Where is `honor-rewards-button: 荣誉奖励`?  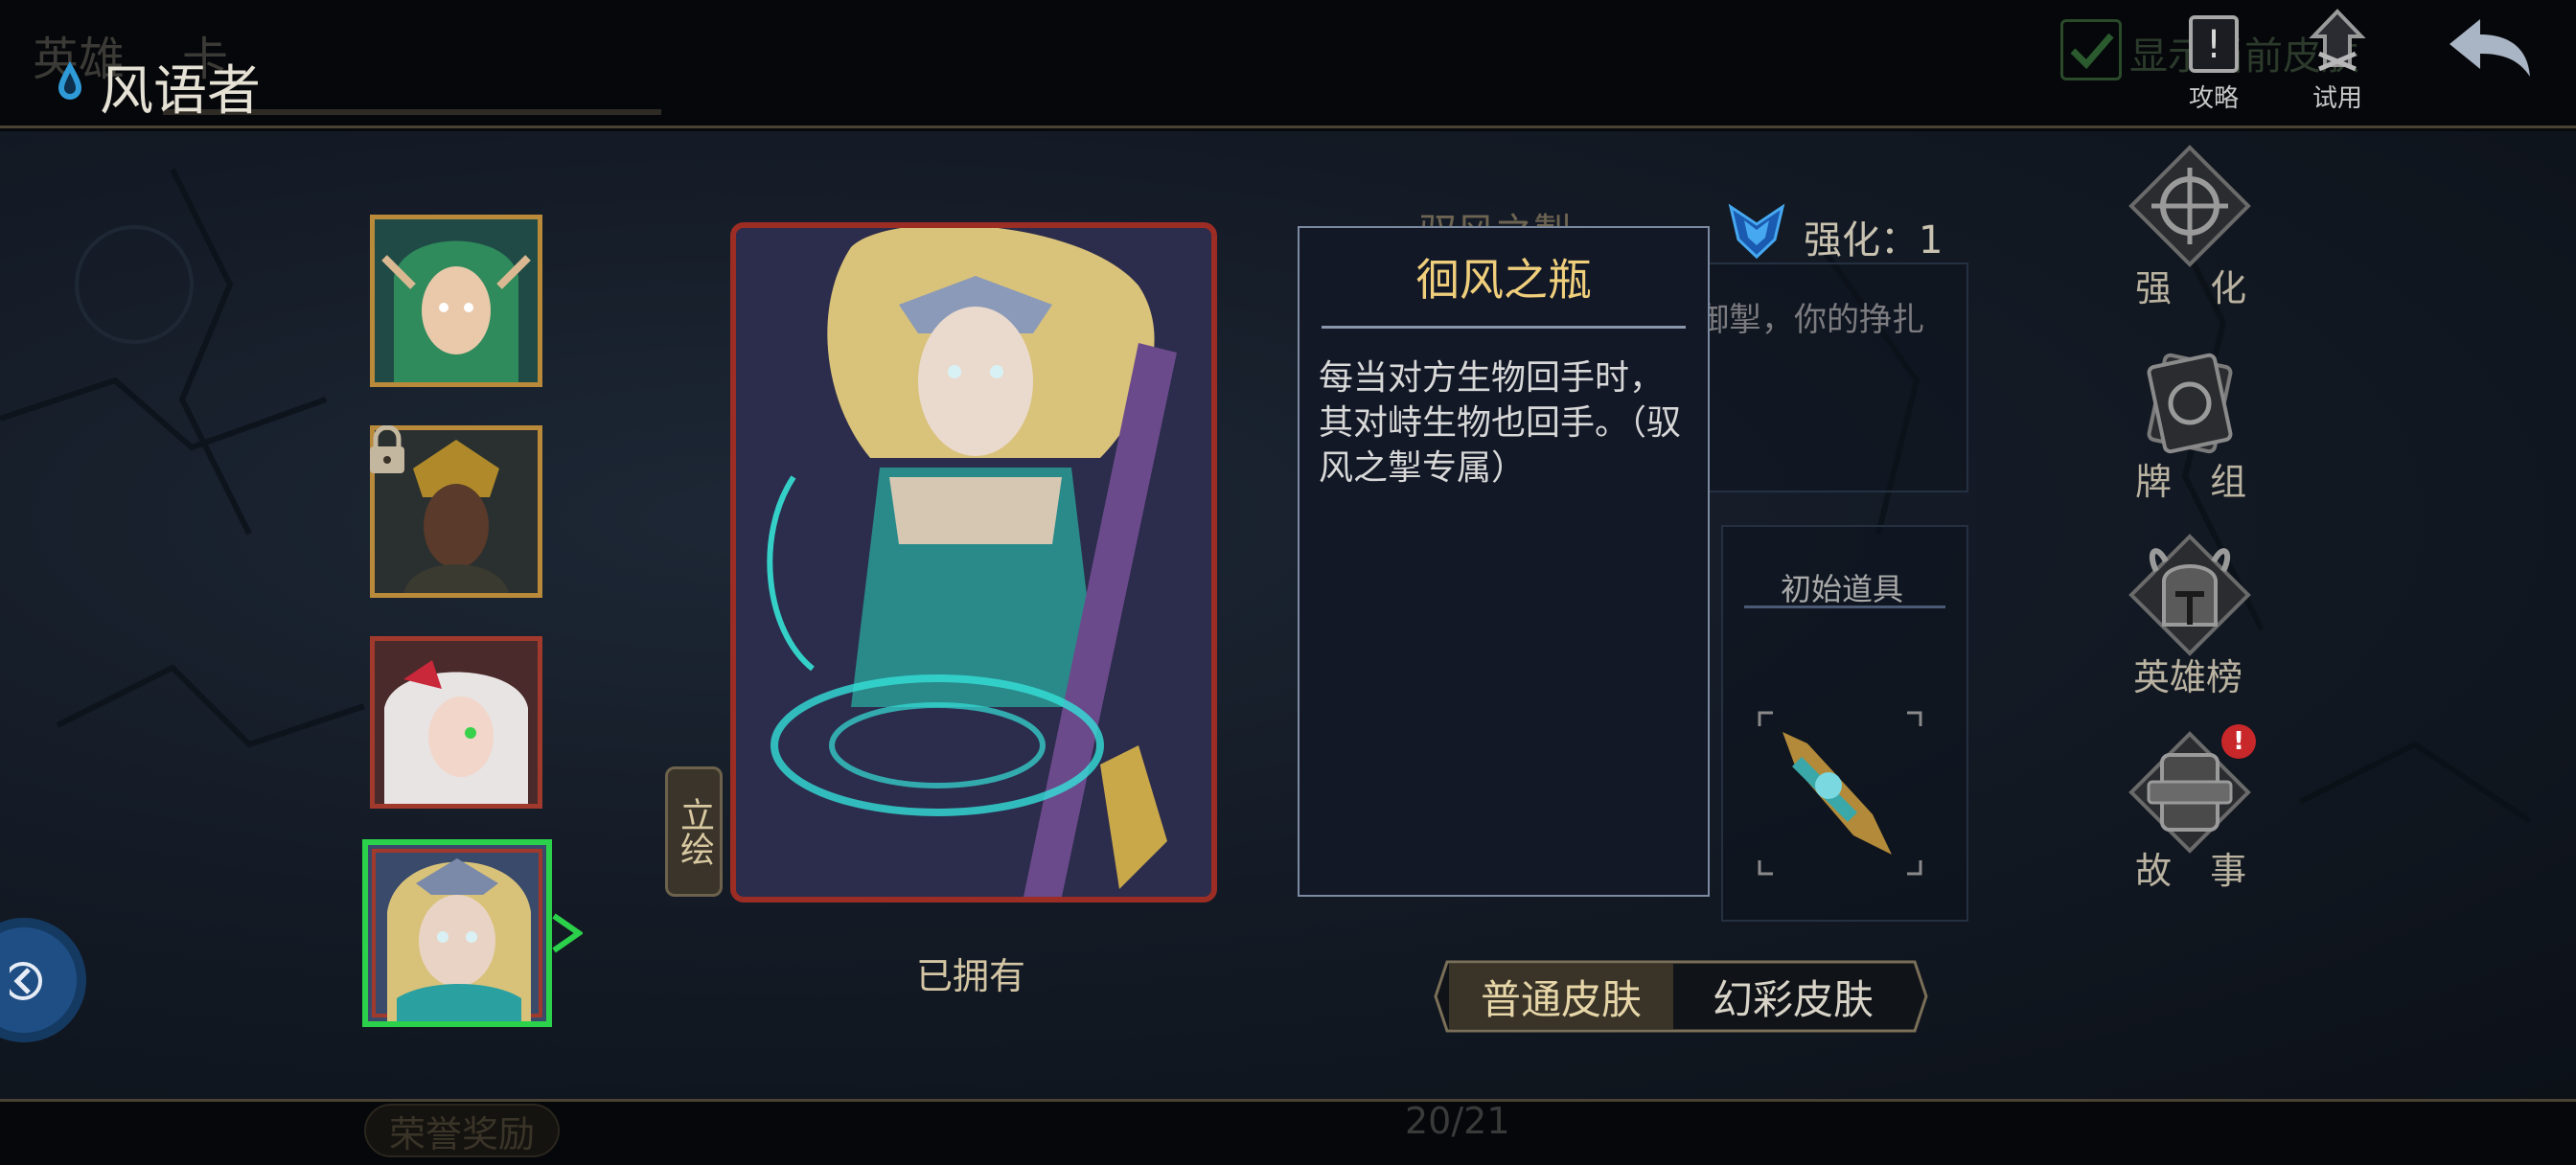 honor-rewards-button: 荣誉奖励 is located at coordinates (462, 1130).